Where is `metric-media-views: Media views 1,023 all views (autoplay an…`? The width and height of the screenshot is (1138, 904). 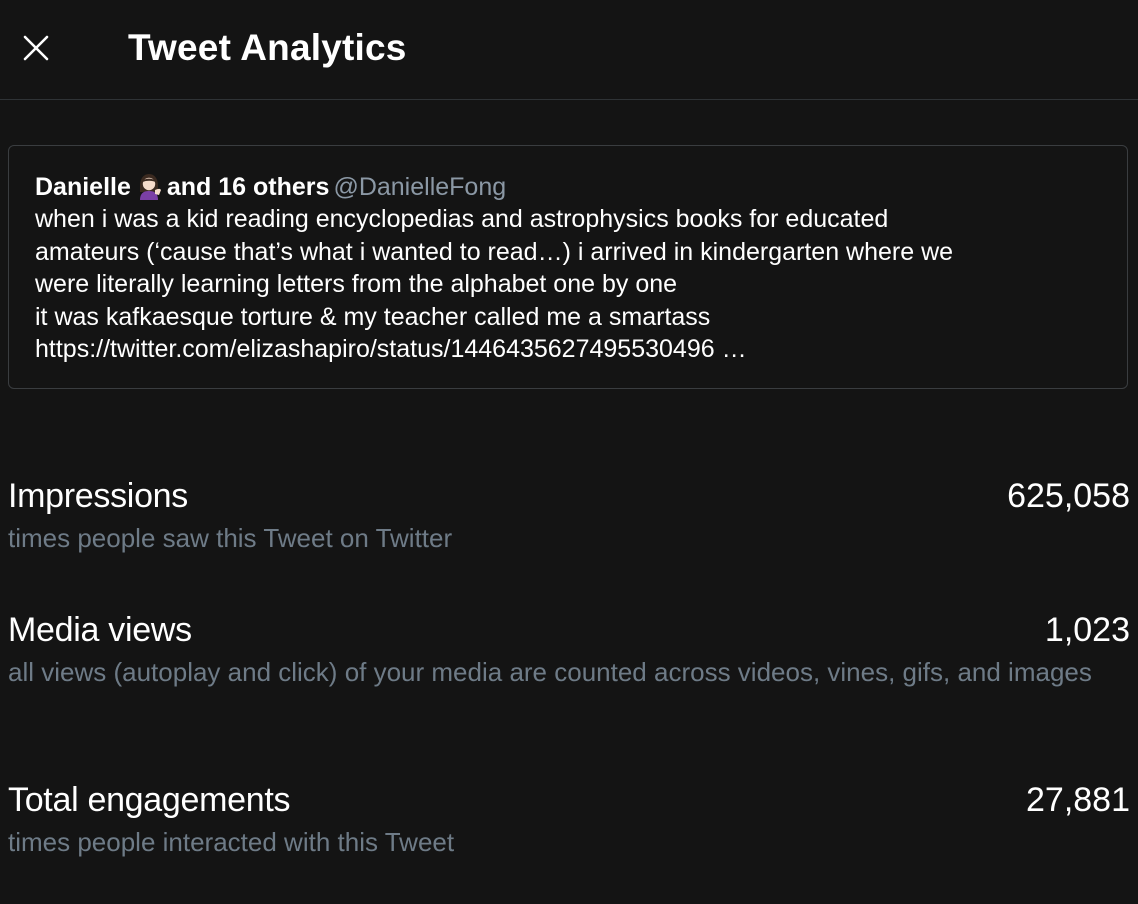 metric-media-views: Media views 1,023 all views (autoplay an… is located at coordinates (569, 668).